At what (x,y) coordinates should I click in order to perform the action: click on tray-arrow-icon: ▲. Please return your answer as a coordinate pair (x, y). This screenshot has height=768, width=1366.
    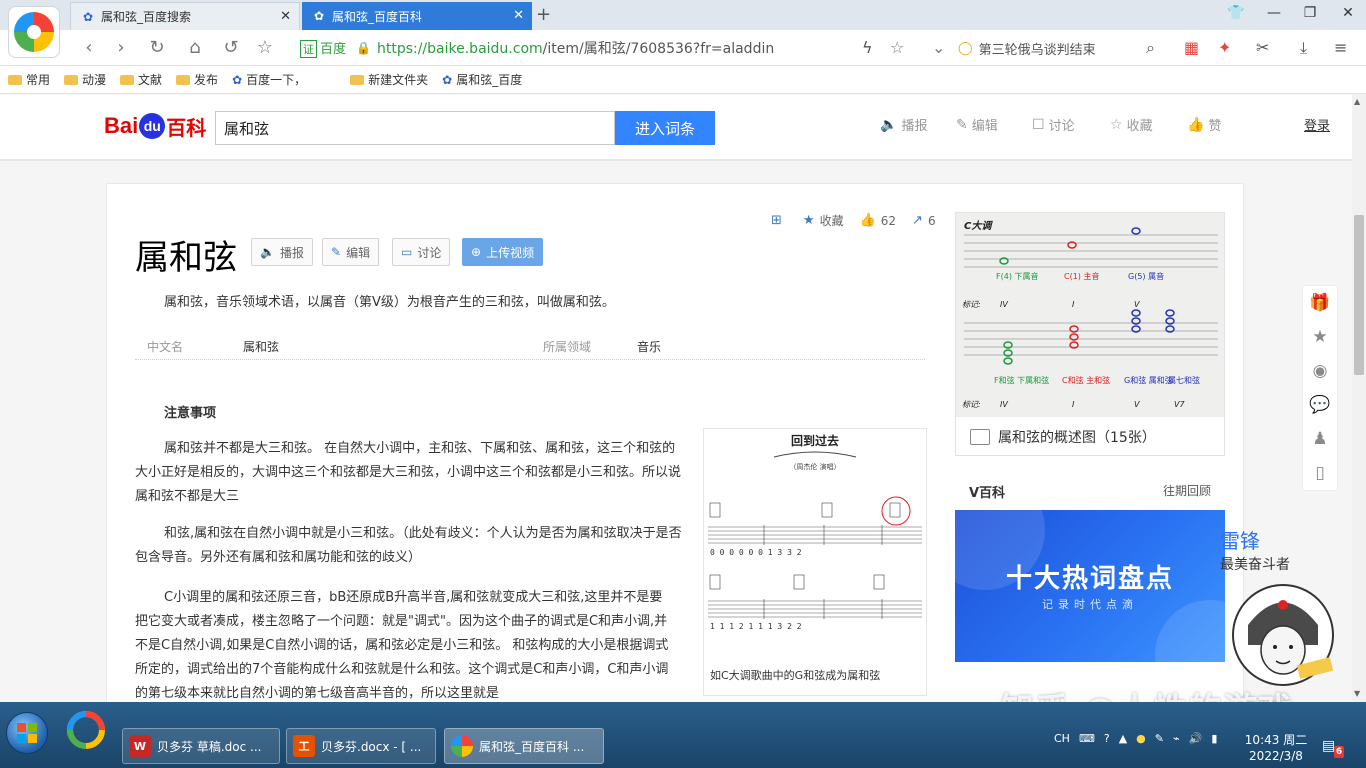
    Looking at the image, I should click on (1123, 738).